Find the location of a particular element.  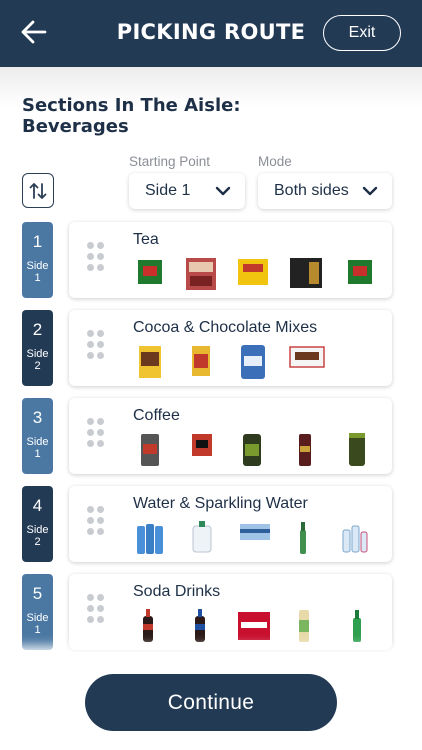

section-number: 1 is located at coordinates (37, 241).